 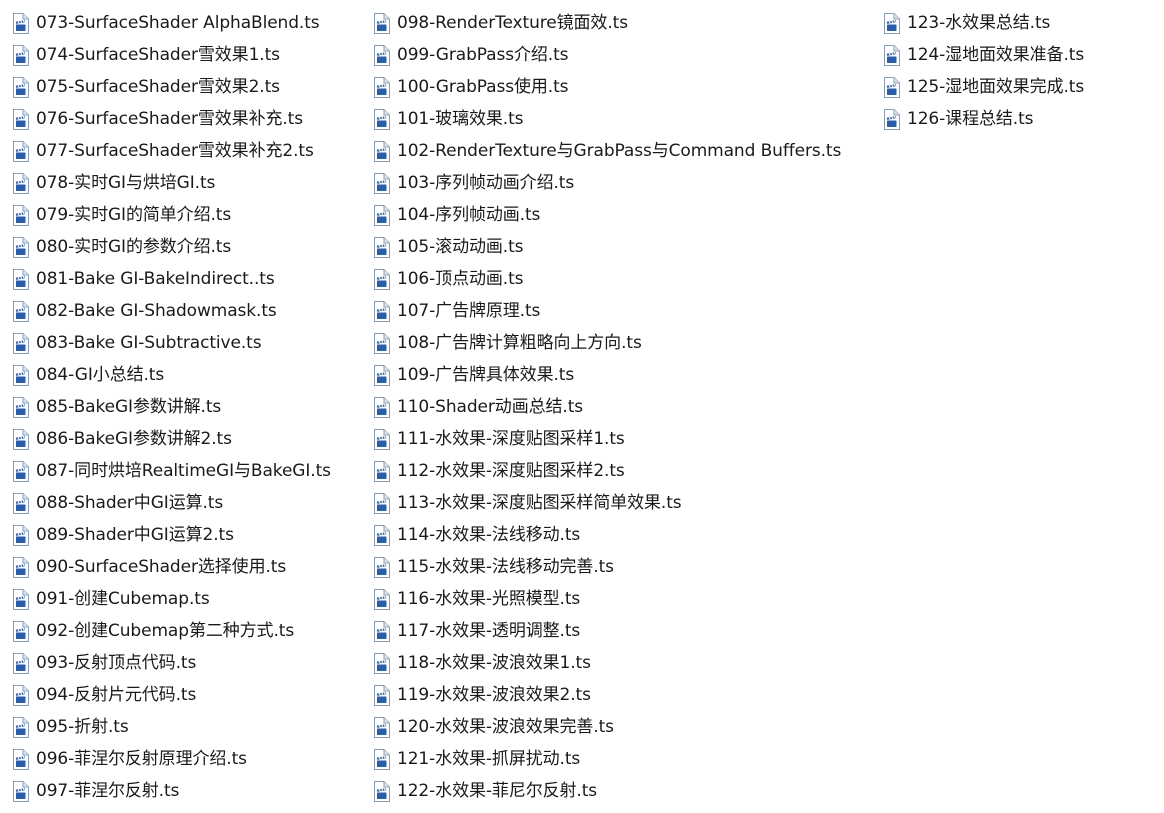 What do you see at coordinates (192, 375) in the screenshot?
I see `file-item: 084-GI小总结.ts` at bounding box center [192, 375].